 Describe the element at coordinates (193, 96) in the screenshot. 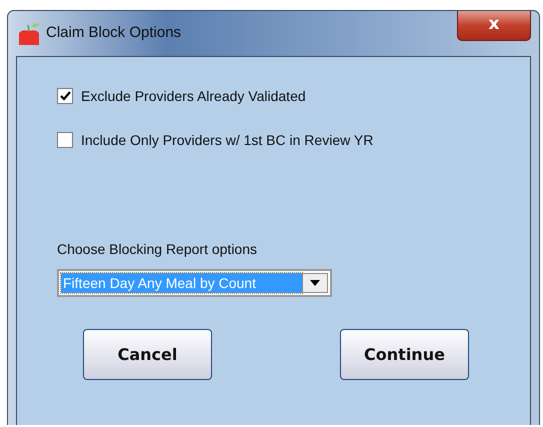

I see `checkbox-label: Exclude Providers Already Validated` at that location.